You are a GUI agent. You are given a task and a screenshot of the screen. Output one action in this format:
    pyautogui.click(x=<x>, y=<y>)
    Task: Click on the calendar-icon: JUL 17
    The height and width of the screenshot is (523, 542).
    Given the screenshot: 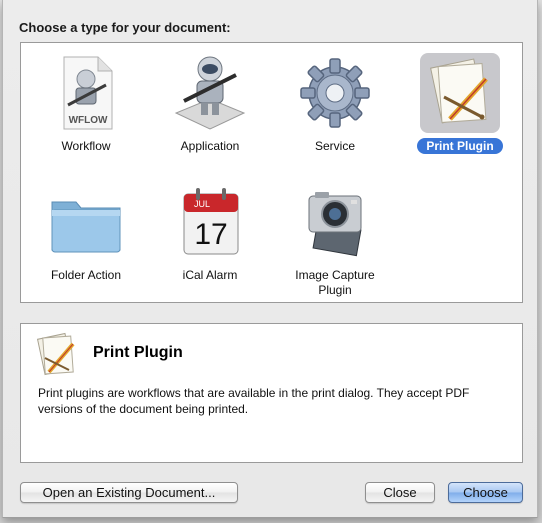 What is the action you would take?
    pyautogui.click(x=210, y=222)
    